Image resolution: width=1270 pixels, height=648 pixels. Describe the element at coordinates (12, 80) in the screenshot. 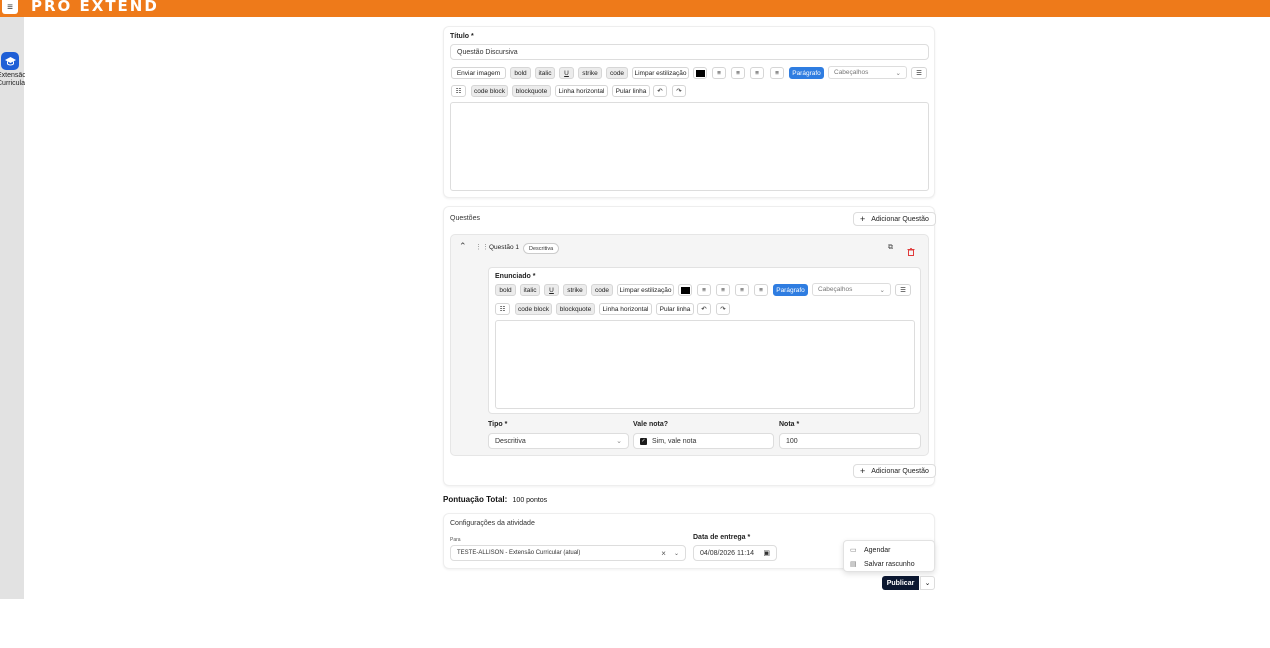

I see `sidebar-item-label: Extensão Curricular` at that location.